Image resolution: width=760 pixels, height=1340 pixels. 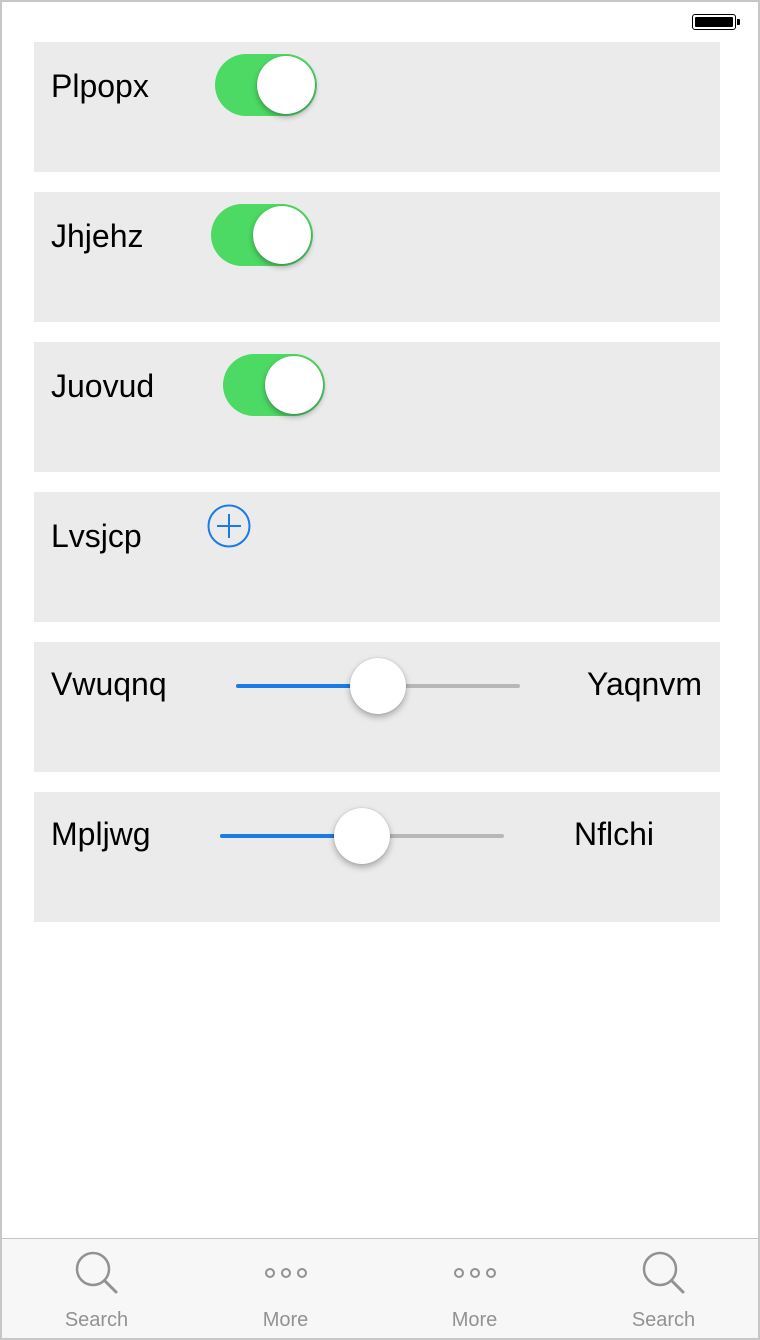 I want to click on juovud-toggle, so click(x=274, y=385).